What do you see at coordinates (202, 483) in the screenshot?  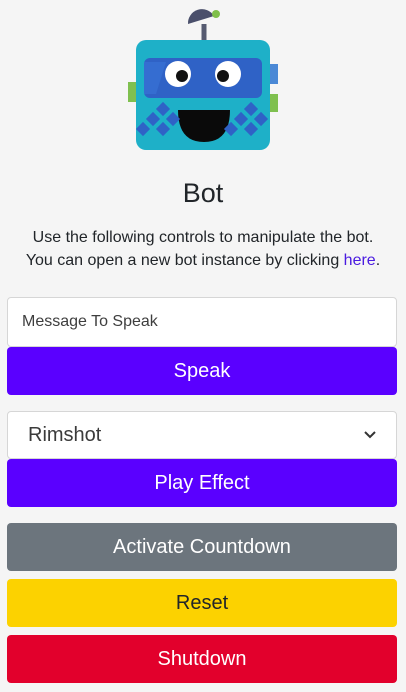 I see `play-effect-button: Play Effect` at bounding box center [202, 483].